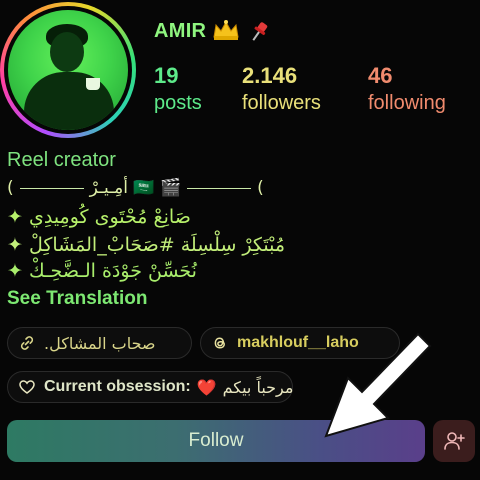 The height and width of the screenshot is (480, 480). I want to click on followers-label: followers, so click(281, 103).